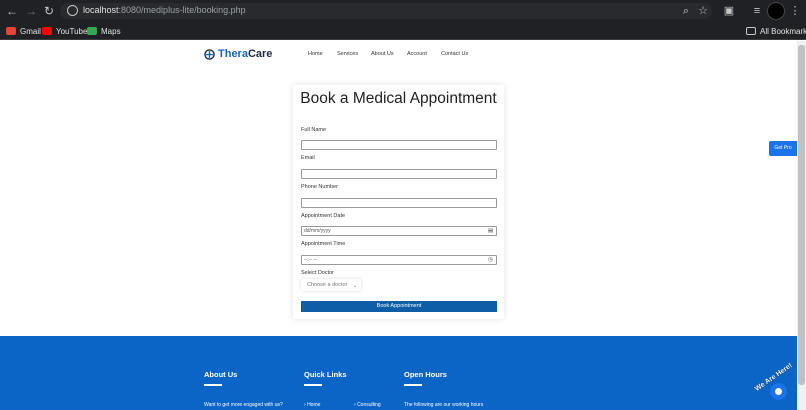  I want to click on youtube-icon, so click(47, 31).